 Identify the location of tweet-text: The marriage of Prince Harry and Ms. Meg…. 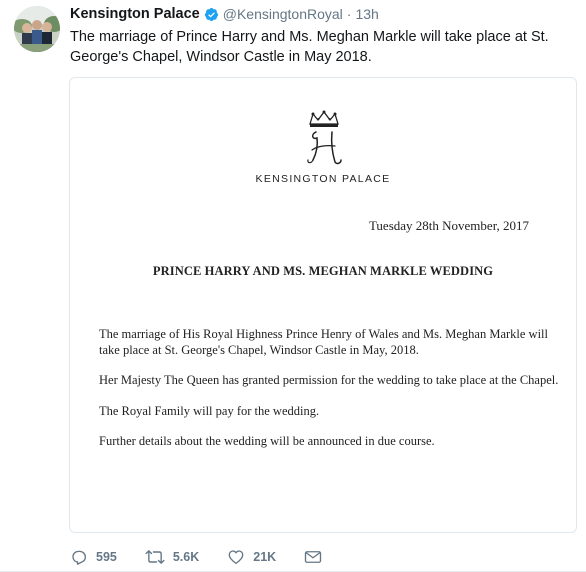
(309, 47).